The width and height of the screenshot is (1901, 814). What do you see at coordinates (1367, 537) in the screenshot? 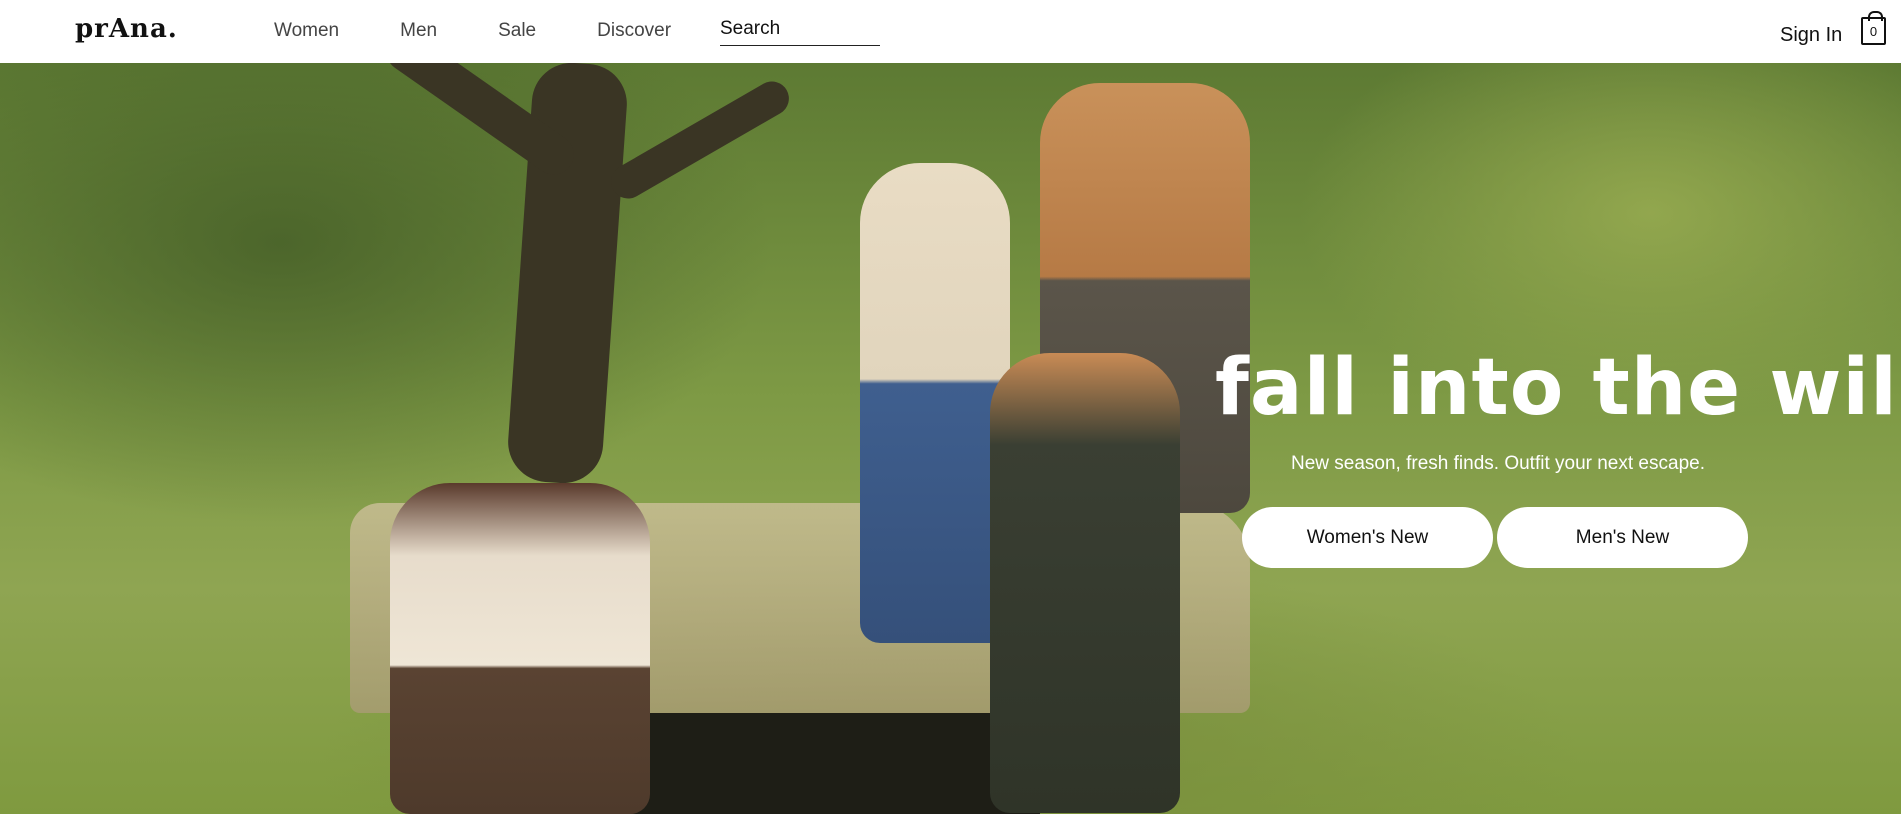
I see `womens-new-button: Women's New` at bounding box center [1367, 537].